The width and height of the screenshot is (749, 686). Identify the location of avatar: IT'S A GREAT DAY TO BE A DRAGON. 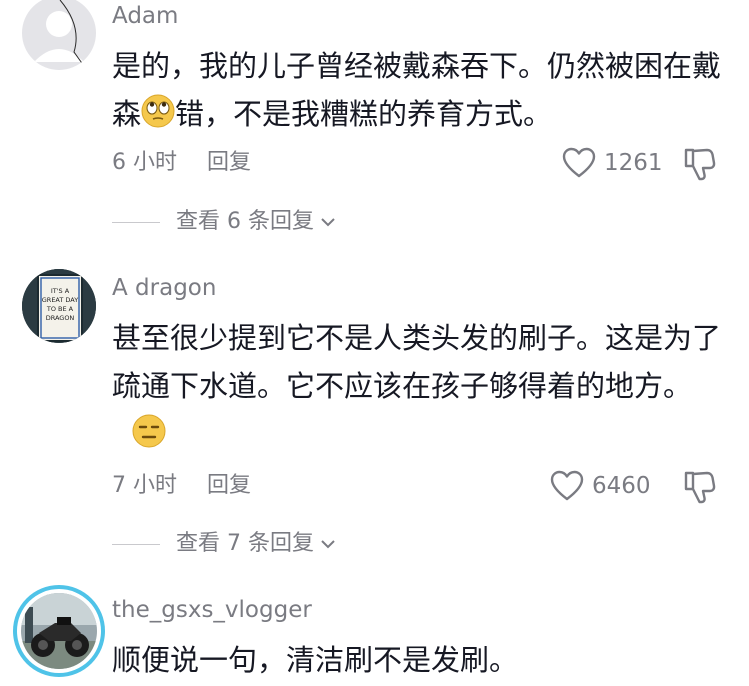
(59, 306).